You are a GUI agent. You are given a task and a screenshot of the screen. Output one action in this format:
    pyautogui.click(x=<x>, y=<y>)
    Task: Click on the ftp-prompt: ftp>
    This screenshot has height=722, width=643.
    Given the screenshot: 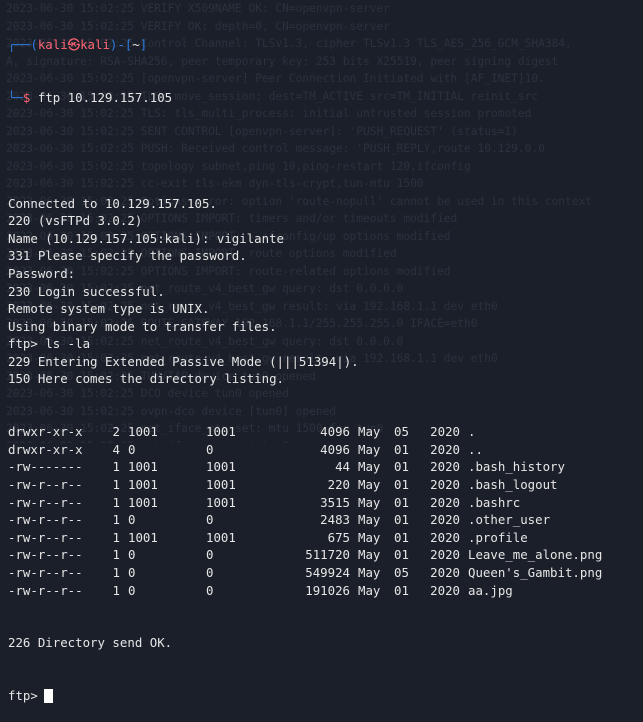 What is the action you would take?
    pyautogui.click(x=23, y=696)
    